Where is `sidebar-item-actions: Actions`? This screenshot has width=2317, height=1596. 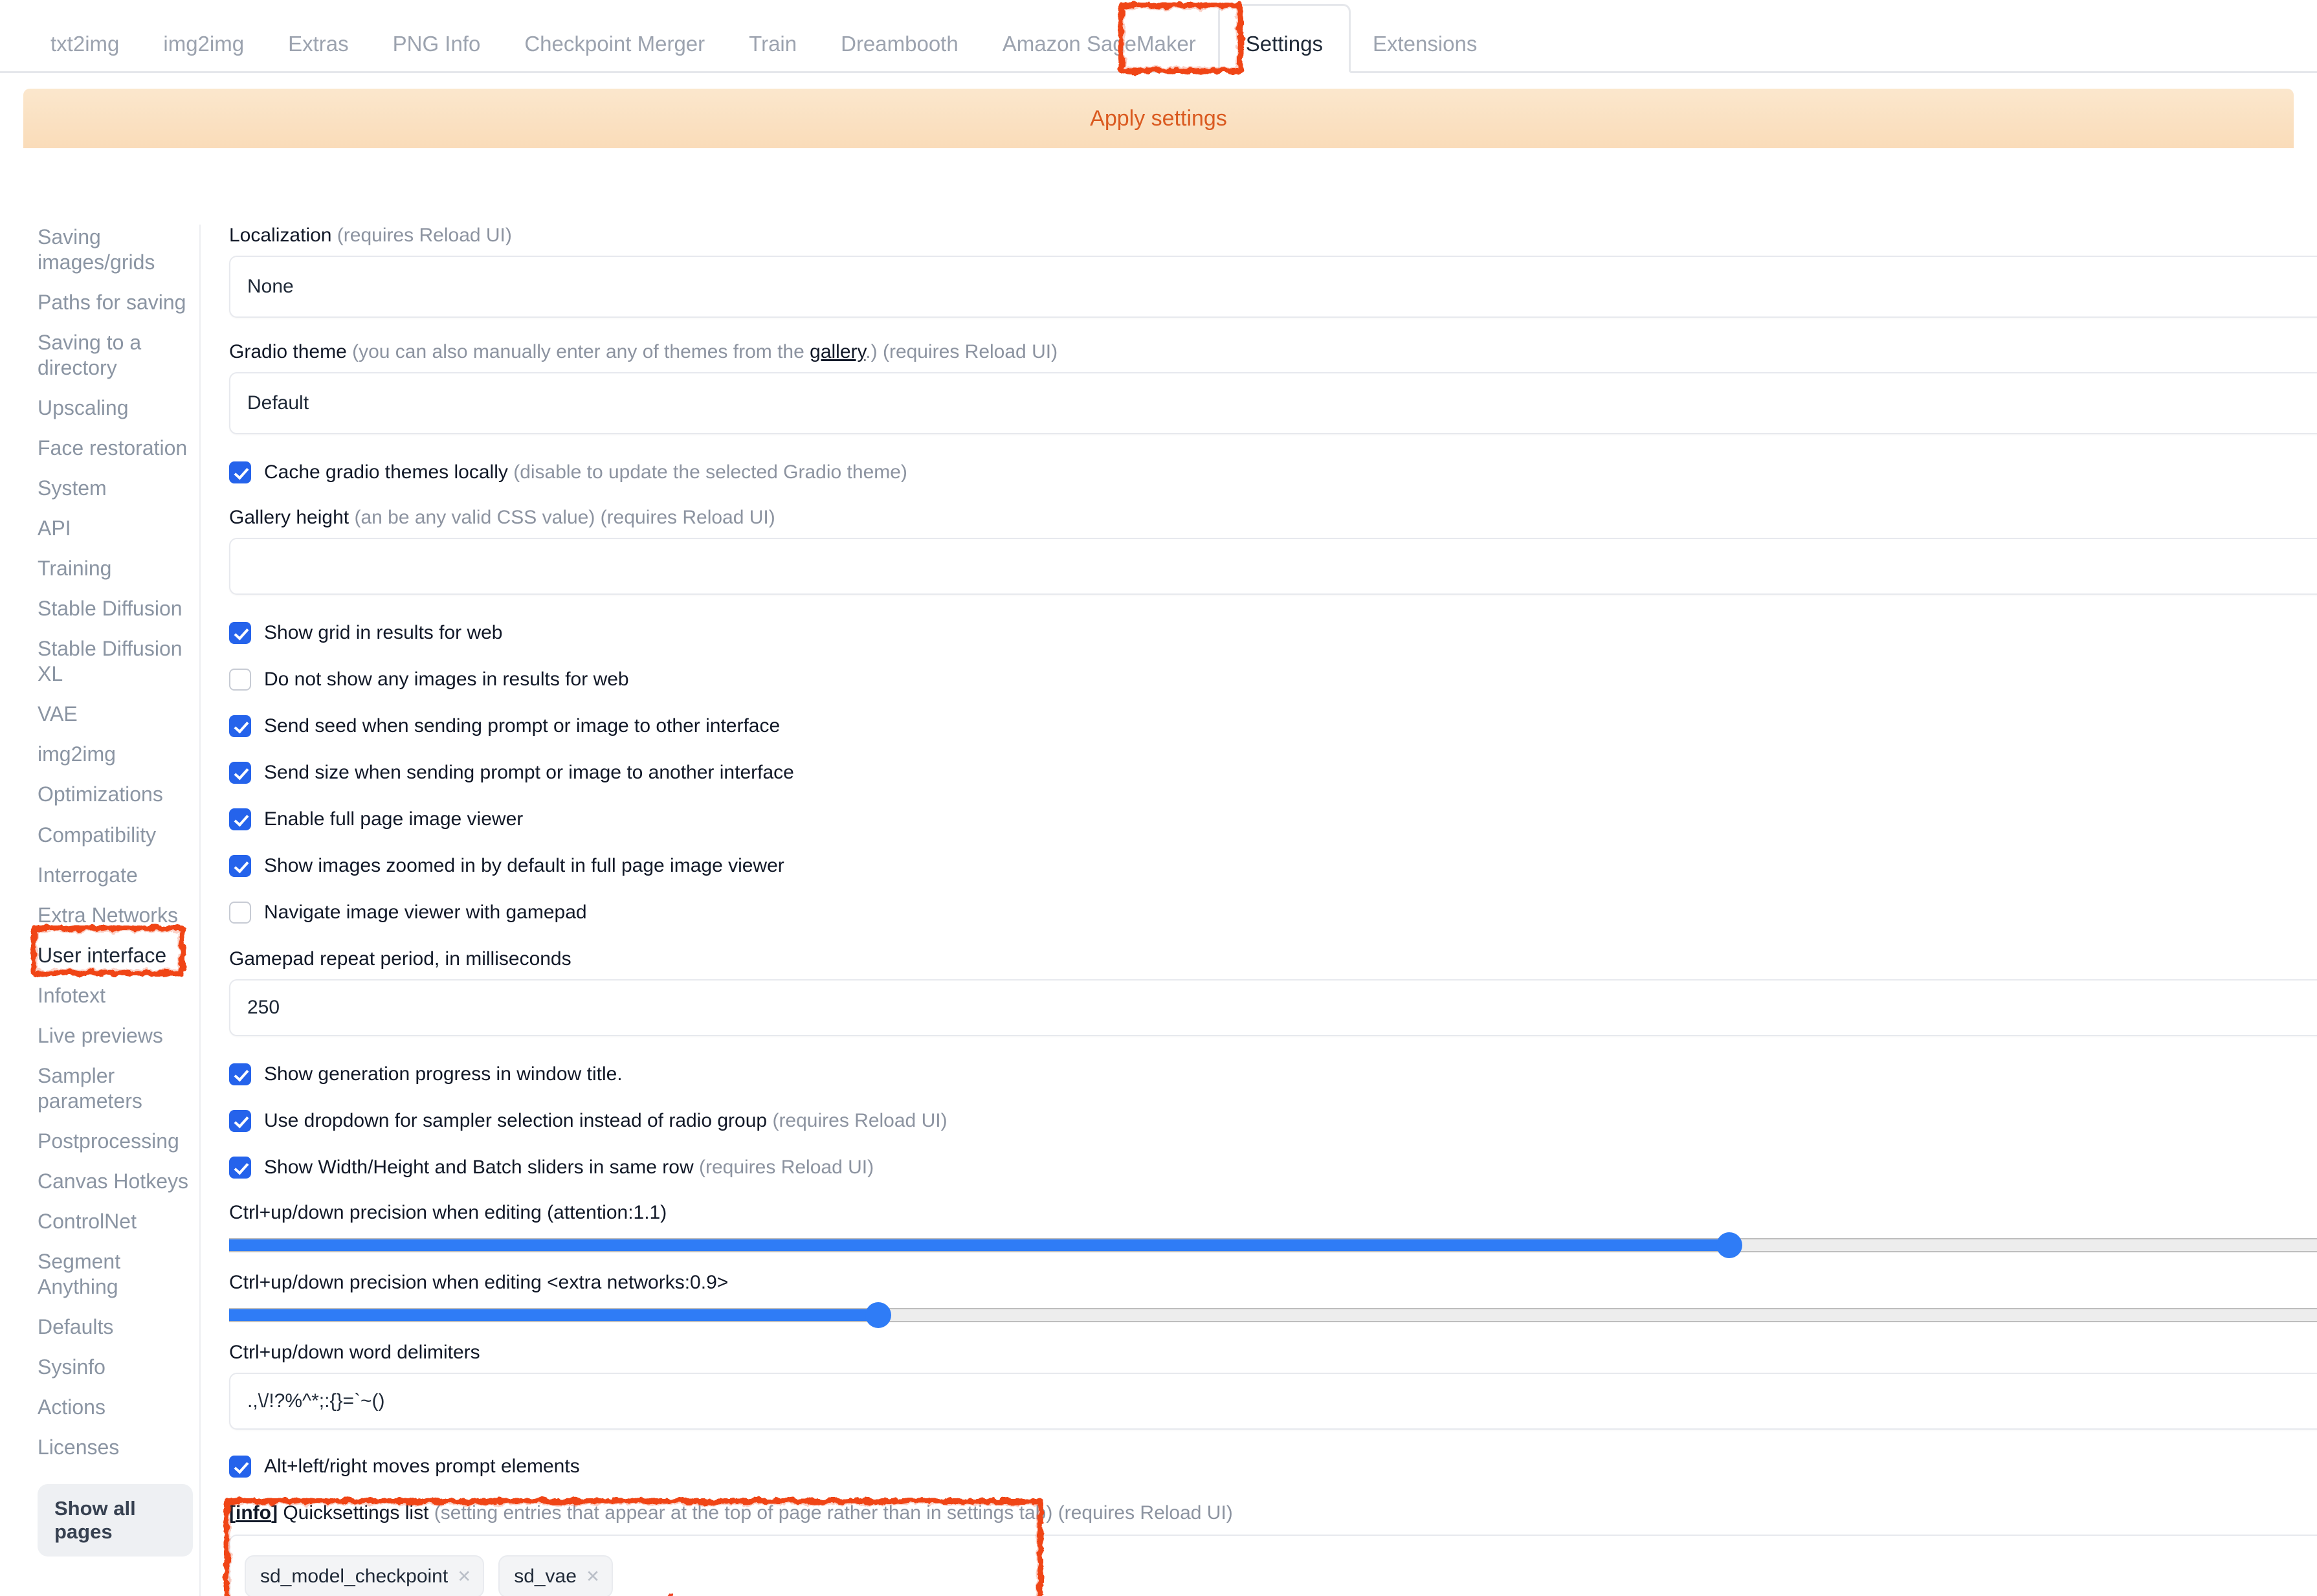
sidebar-item-actions: Actions is located at coordinates (115, 1407).